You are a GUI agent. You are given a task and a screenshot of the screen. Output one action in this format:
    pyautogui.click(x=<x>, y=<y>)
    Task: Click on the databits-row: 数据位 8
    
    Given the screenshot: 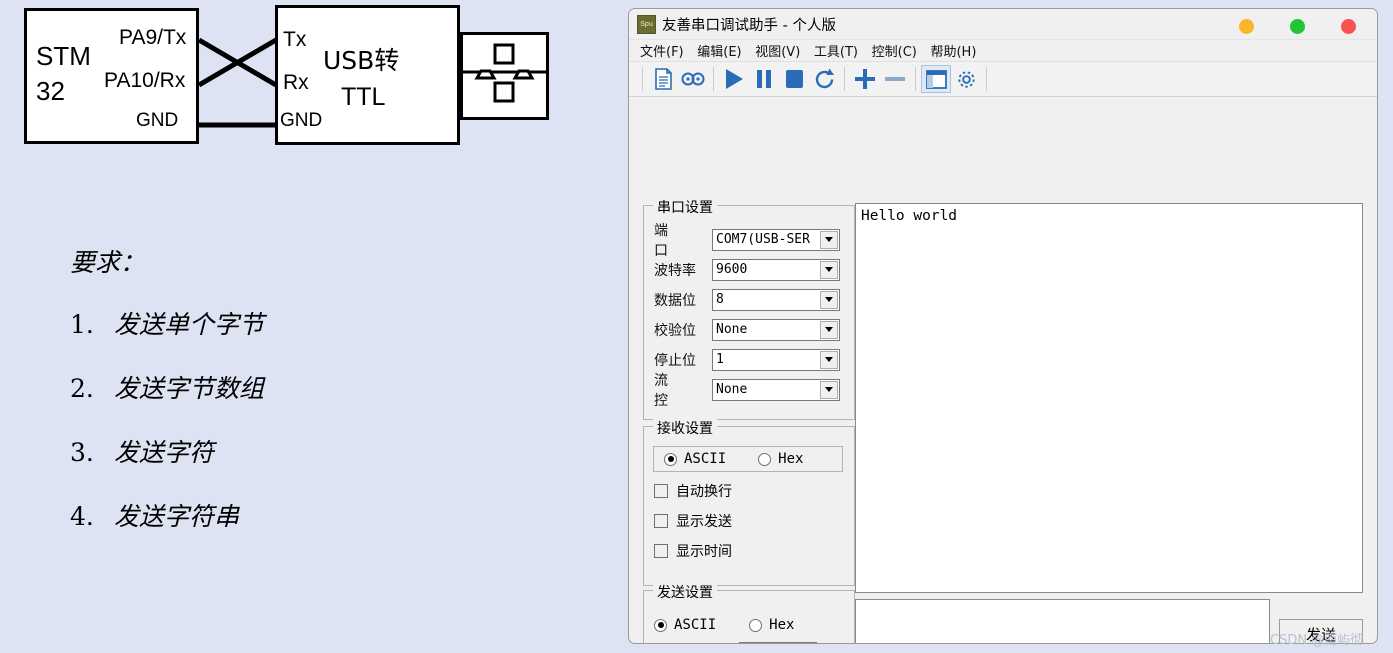 What is the action you would take?
    pyautogui.click(x=747, y=299)
    